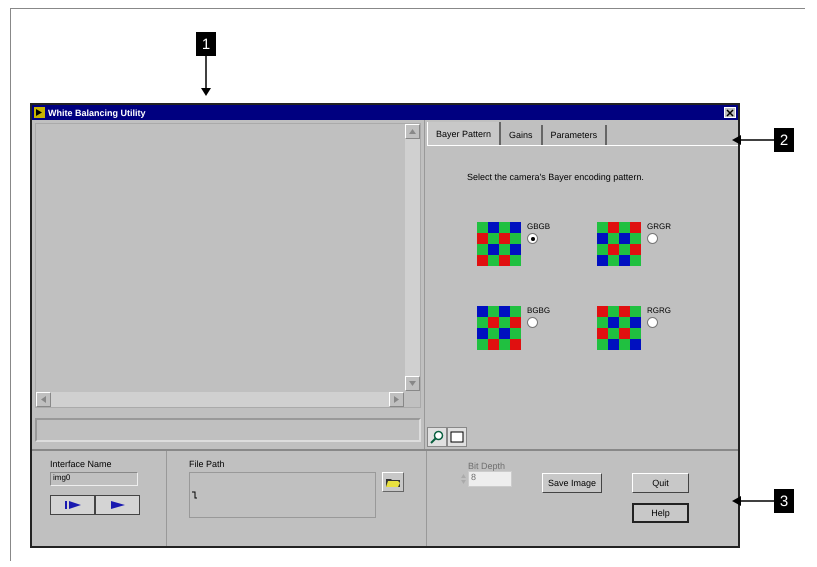  What do you see at coordinates (412, 131) in the screenshot?
I see `scroll-up-icon` at bounding box center [412, 131].